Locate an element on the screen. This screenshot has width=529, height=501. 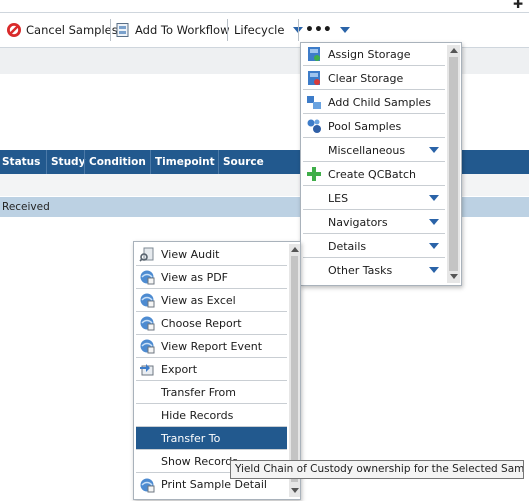
menu-item-add-child-samples: Add Child Samples is located at coordinates (374, 102).